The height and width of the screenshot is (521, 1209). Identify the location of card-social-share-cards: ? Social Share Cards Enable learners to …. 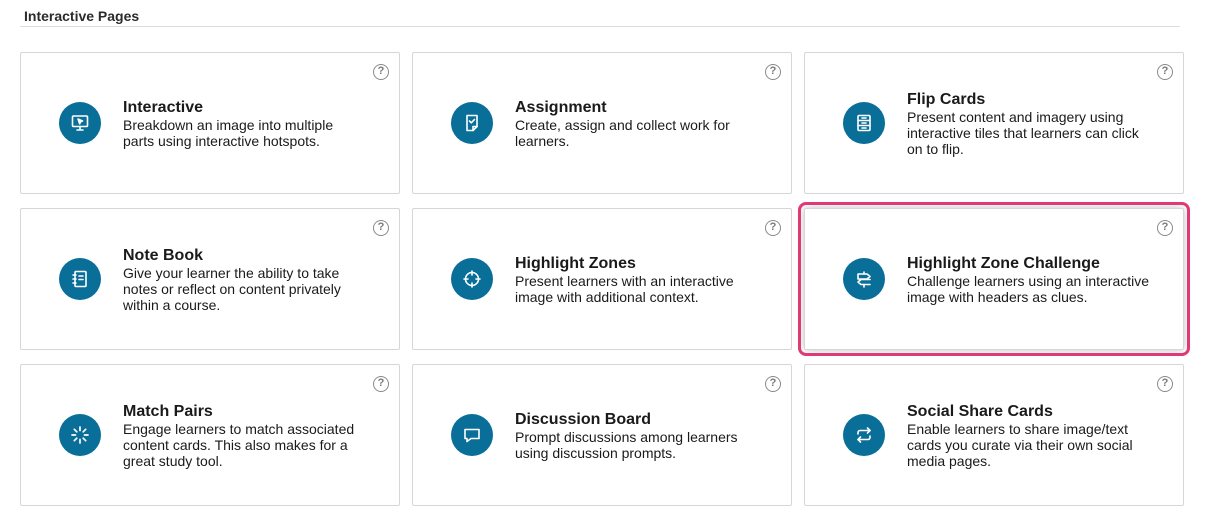
(994, 435).